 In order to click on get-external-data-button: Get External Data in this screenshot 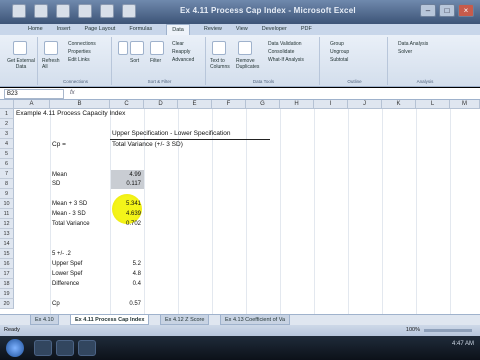, I will do `click(21, 64)`.